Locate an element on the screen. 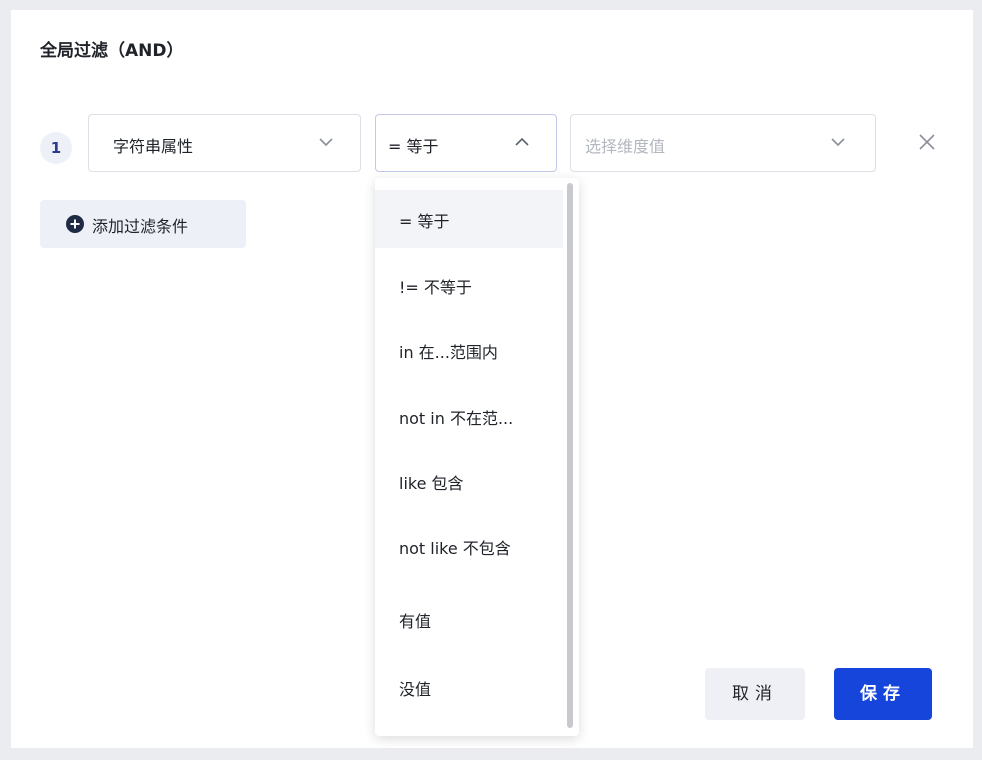  chevron-up-icon is located at coordinates (522, 141).